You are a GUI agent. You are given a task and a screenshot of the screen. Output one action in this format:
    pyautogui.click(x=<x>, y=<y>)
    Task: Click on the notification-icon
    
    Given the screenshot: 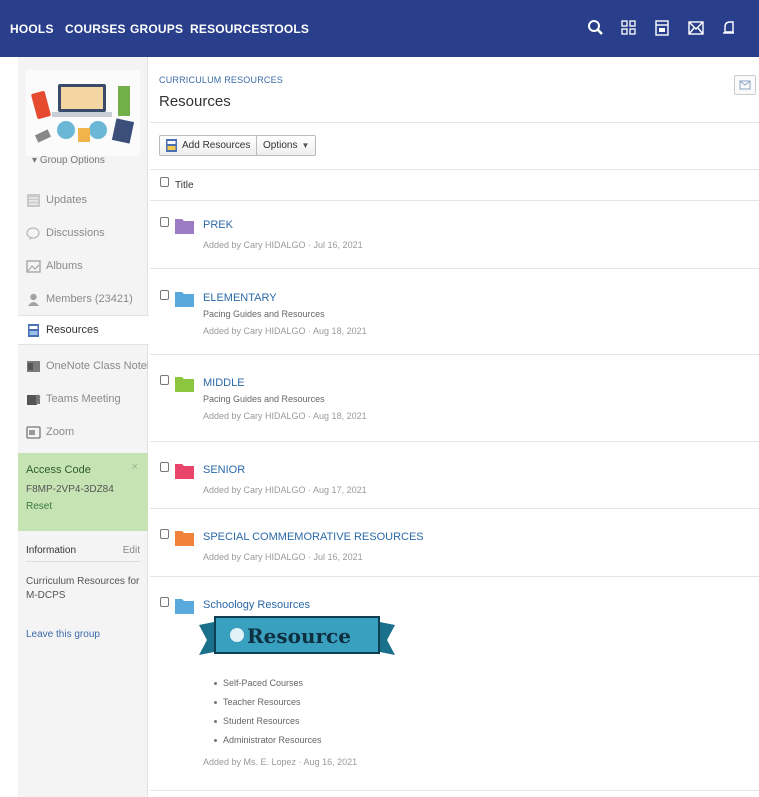 What is the action you would take?
    pyautogui.click(x=729, y=28)
    